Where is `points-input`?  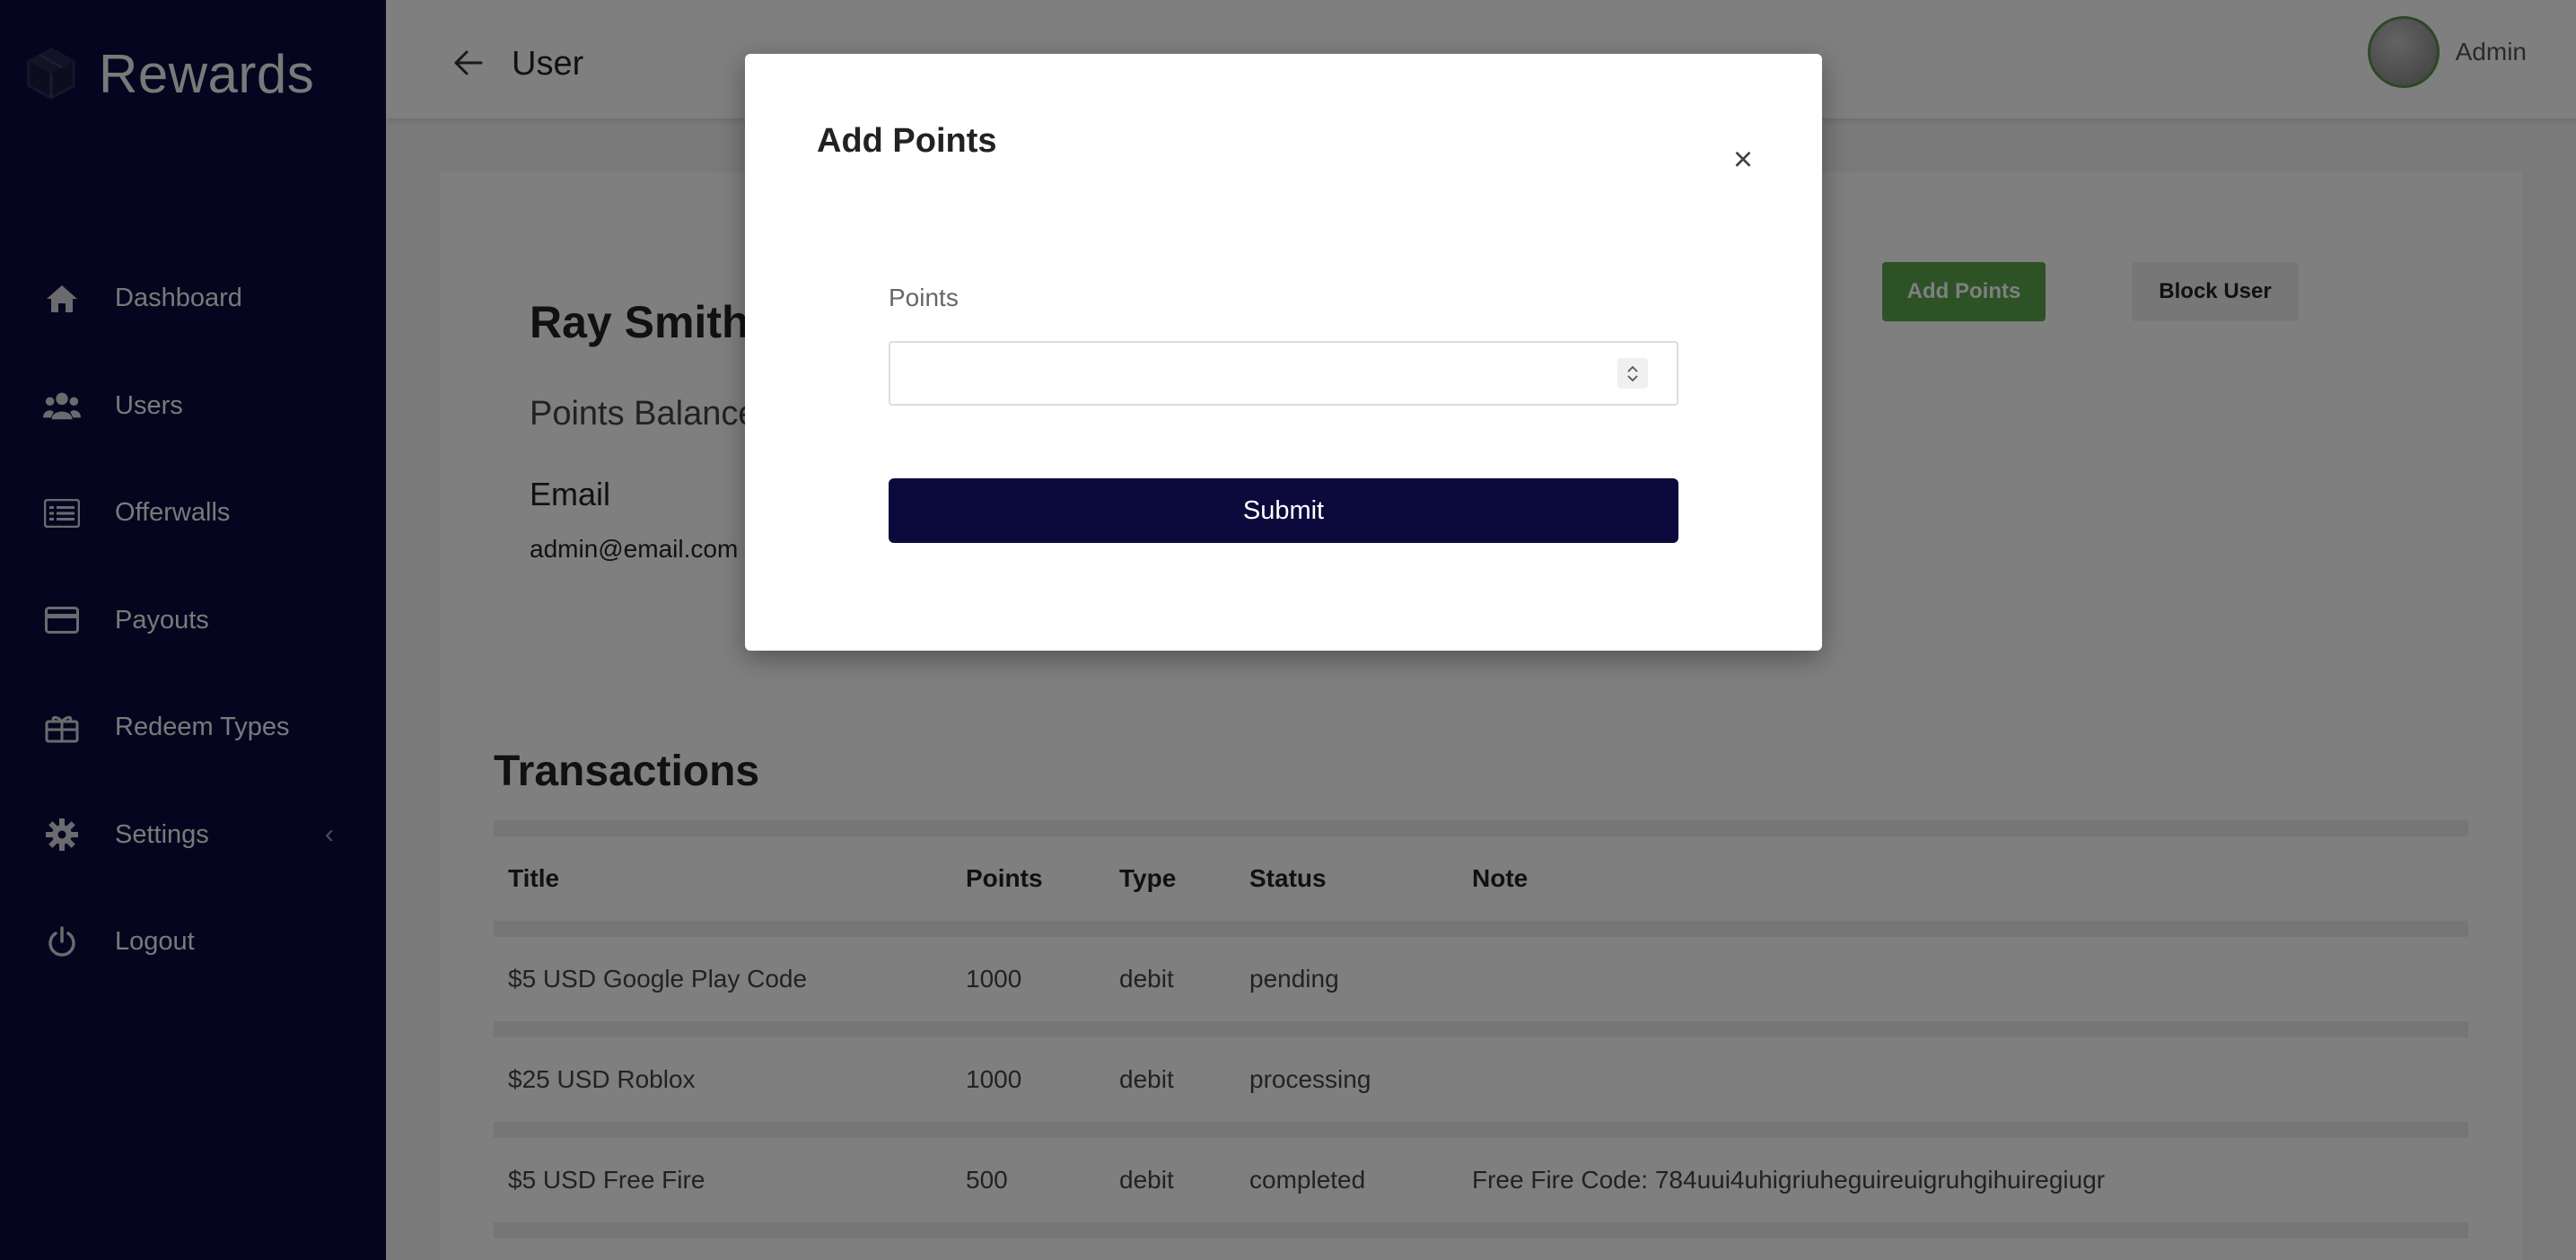 points-input is located at coordinates (1283, 374).